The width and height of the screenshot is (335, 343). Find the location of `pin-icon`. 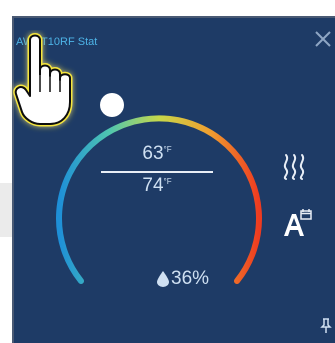

pin-icon is located at coordinates (326, 326).